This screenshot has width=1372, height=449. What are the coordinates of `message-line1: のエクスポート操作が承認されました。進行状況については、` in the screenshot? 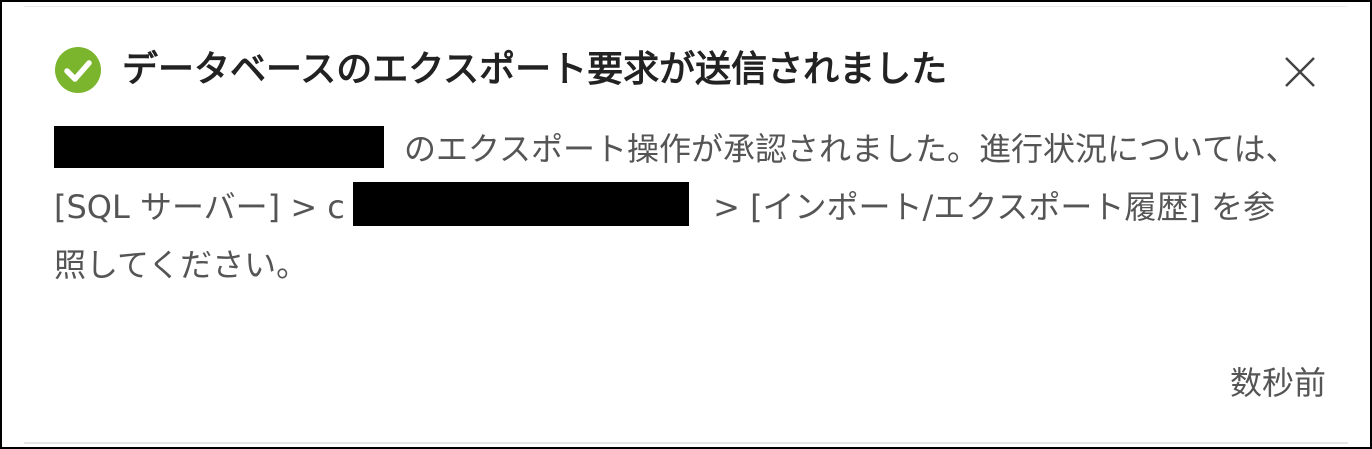 It's located at (851, 149).